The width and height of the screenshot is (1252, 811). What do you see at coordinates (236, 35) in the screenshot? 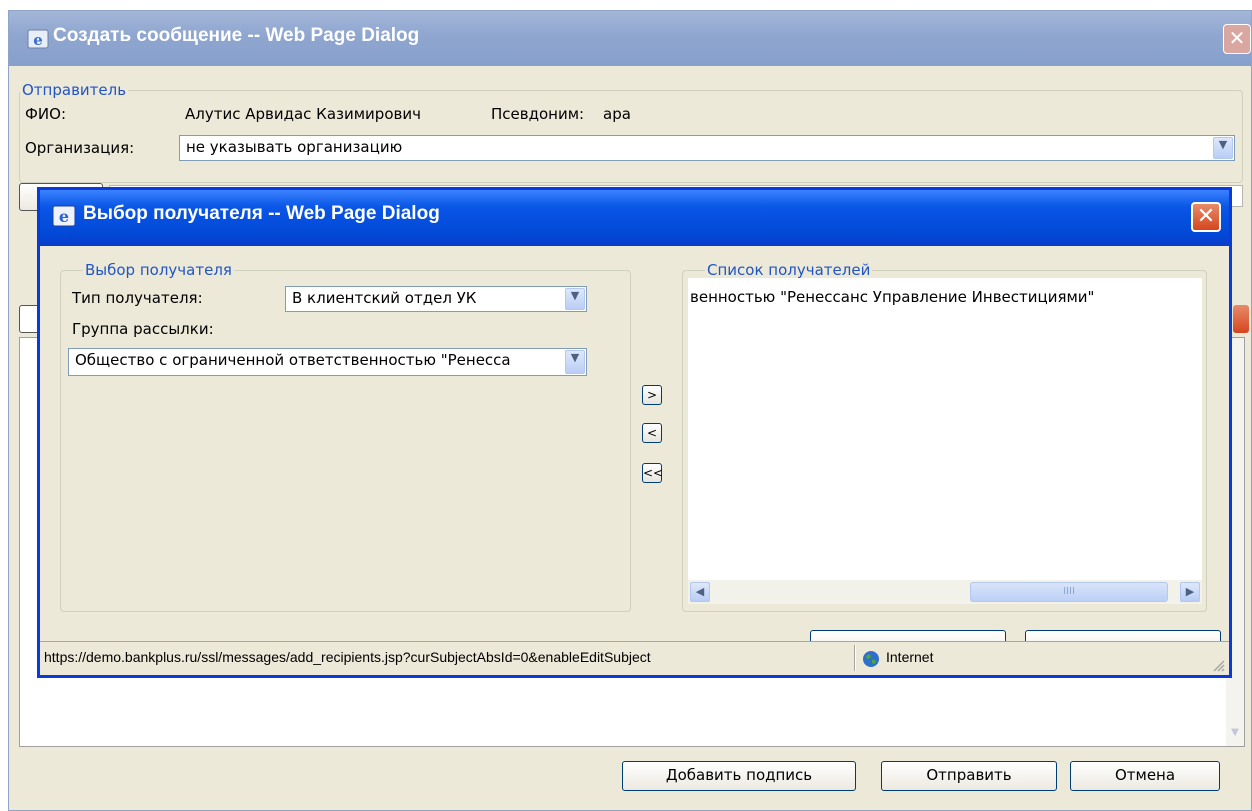
I see `outer-dialog-title: Создать сообщение -- Web Page Dialog` at bounding box center [236, 35].